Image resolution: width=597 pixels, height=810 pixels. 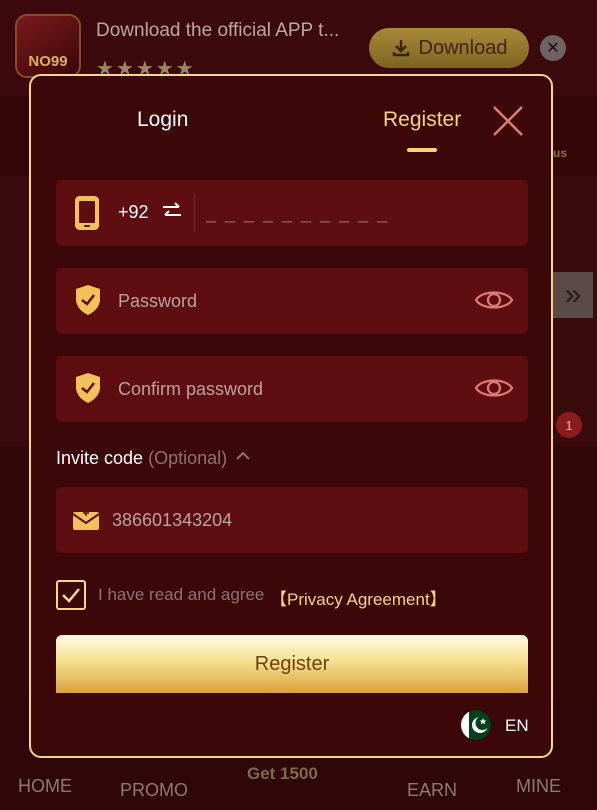 I want to click on password-field, so click(x=292, y=301).